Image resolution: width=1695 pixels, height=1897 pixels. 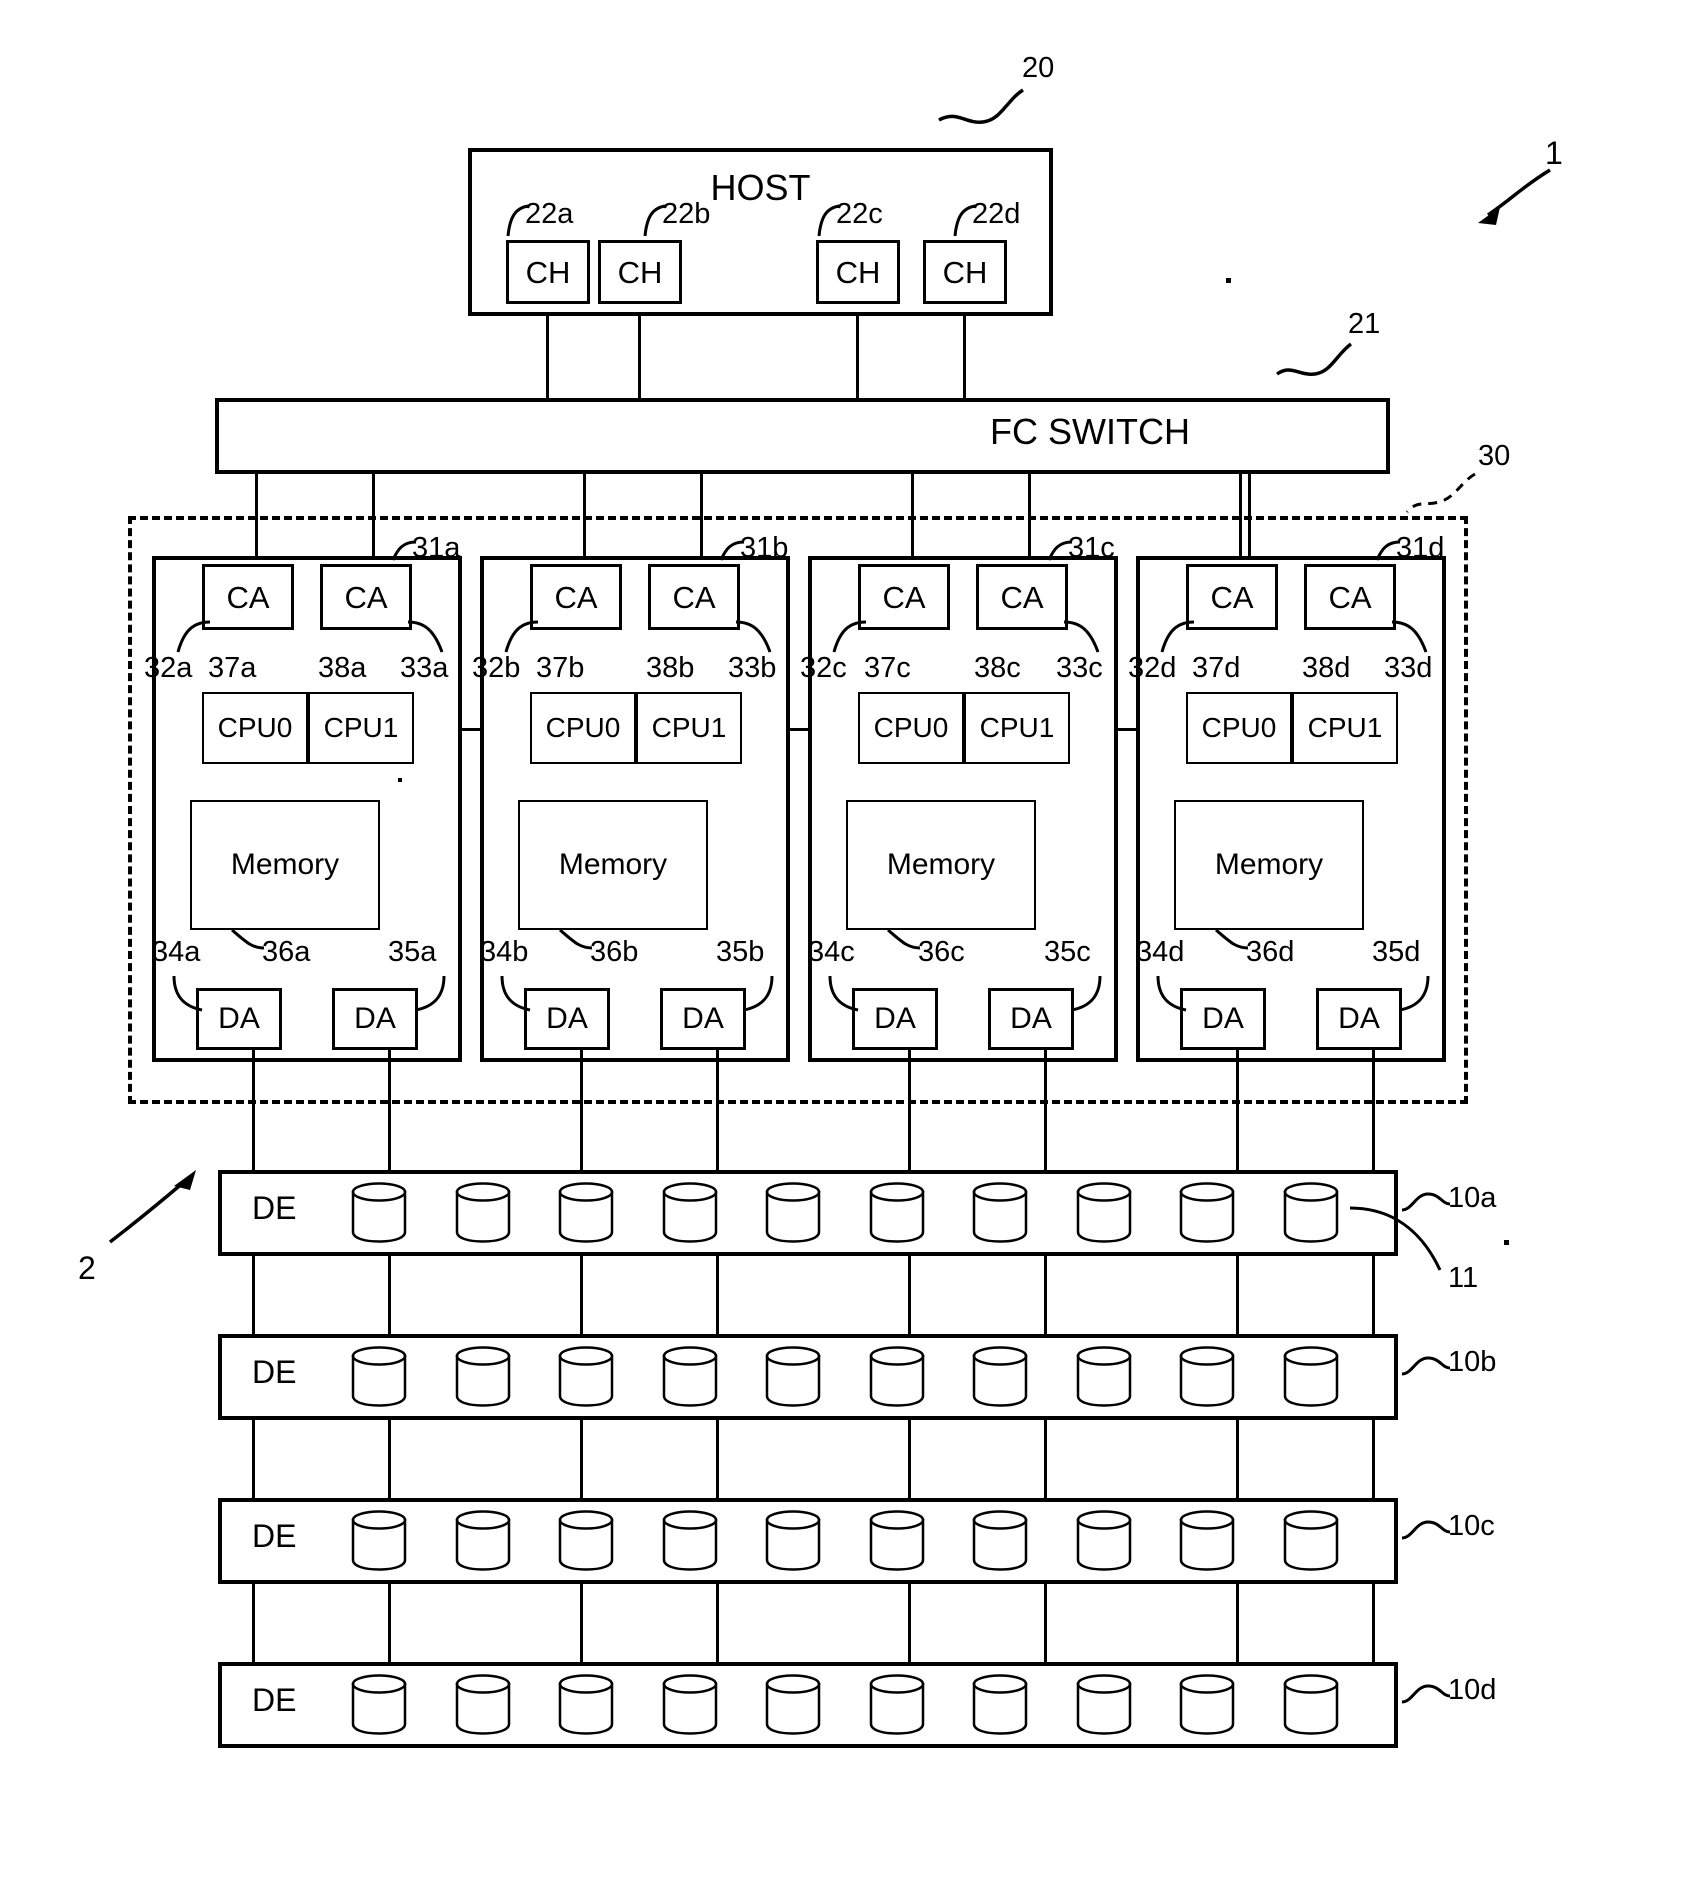 I want to click on ref-storage-2: 2, so click(x=87, y=1268).